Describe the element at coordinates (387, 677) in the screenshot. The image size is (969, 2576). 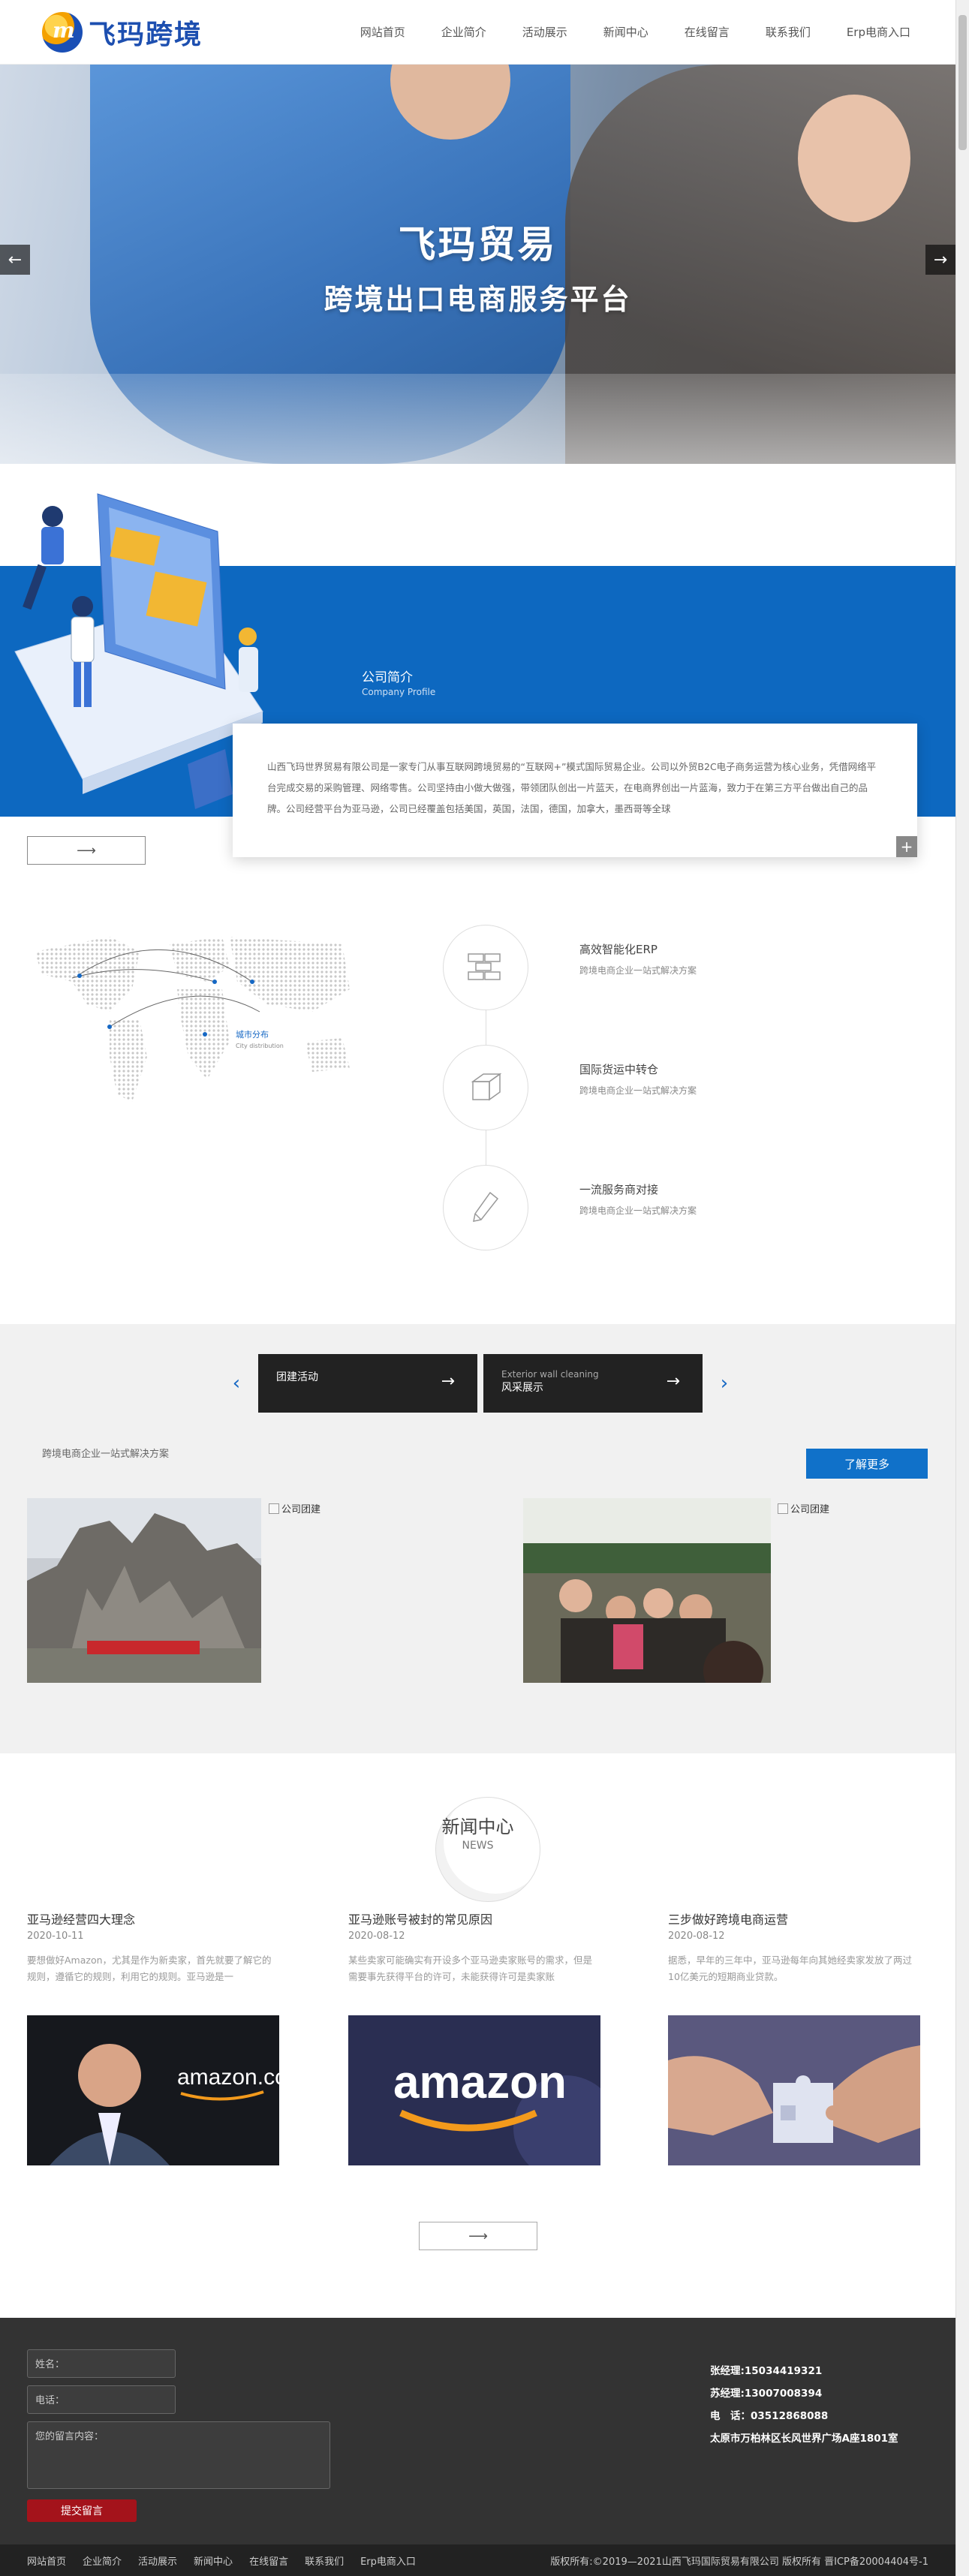
I see `about-title: 公司简介` at that location.